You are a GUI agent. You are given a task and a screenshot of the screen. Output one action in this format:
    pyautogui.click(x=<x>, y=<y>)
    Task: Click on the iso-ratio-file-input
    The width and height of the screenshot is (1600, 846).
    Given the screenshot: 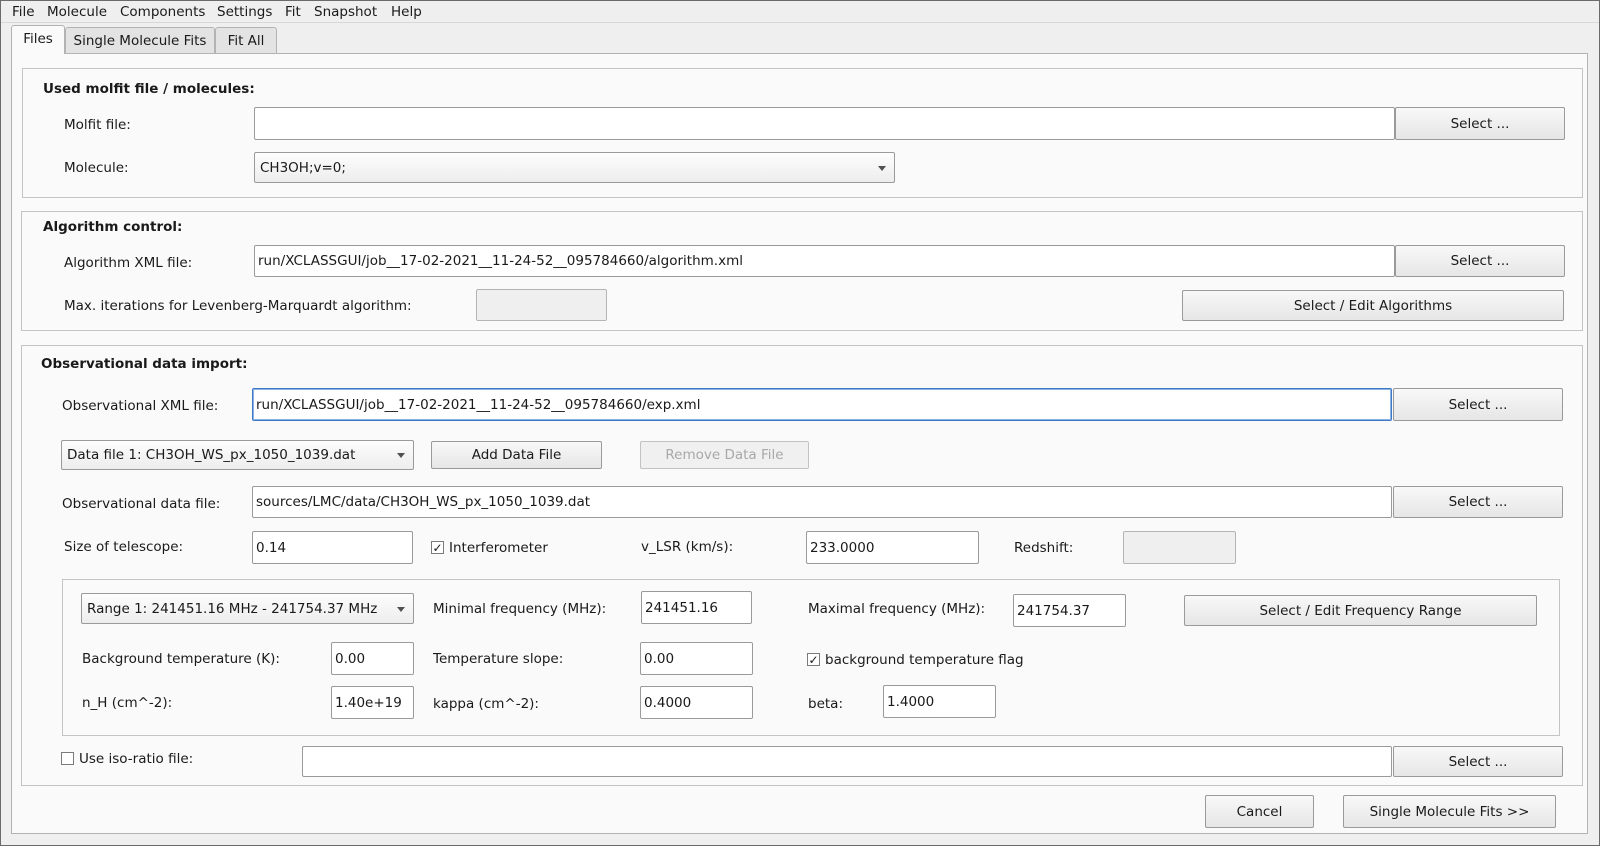 What is the action you would take?
    pyautogui.click(x=847, y=761)
    